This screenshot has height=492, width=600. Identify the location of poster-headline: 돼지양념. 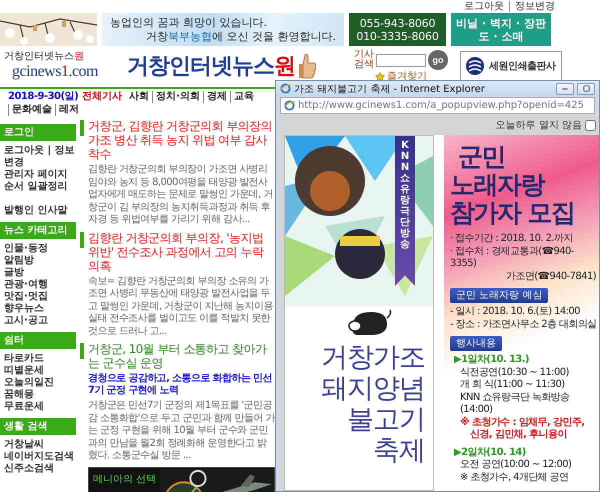
(373, 388).